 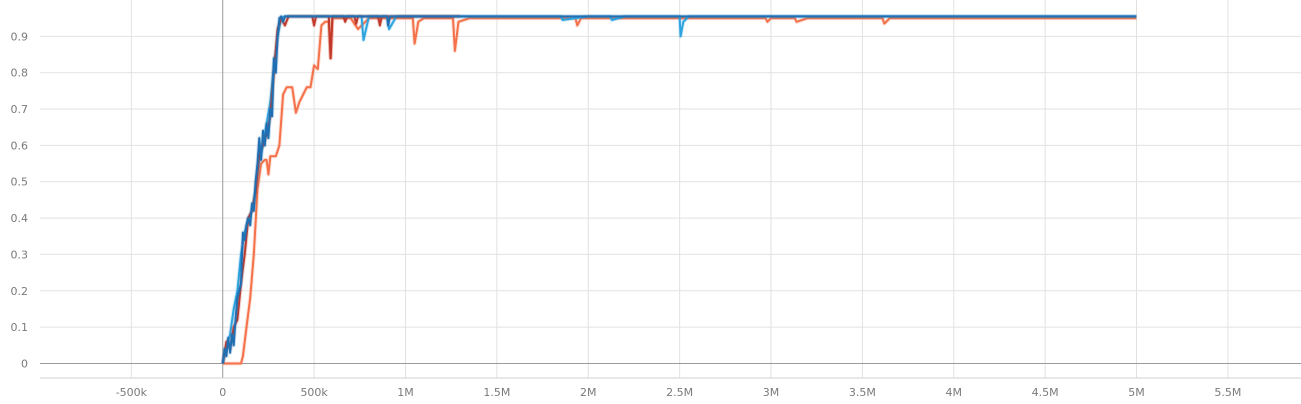 I want to click on y-tick-label: 0.1, so click(x=20, y=327).